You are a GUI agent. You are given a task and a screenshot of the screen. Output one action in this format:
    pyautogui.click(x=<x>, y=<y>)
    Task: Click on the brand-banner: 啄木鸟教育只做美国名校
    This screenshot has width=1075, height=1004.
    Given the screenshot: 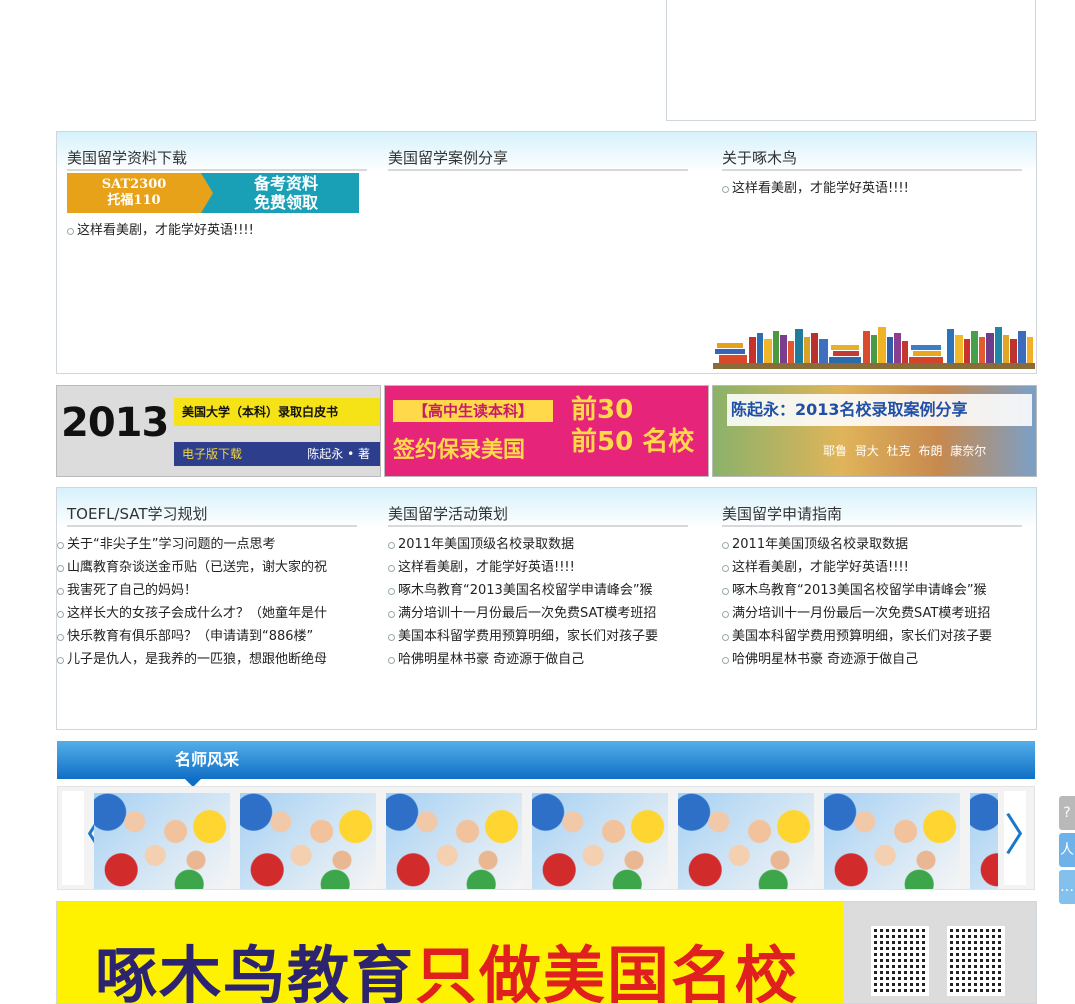 What is the action you would take?
    pyautogui.click(x=546, y=952)
    